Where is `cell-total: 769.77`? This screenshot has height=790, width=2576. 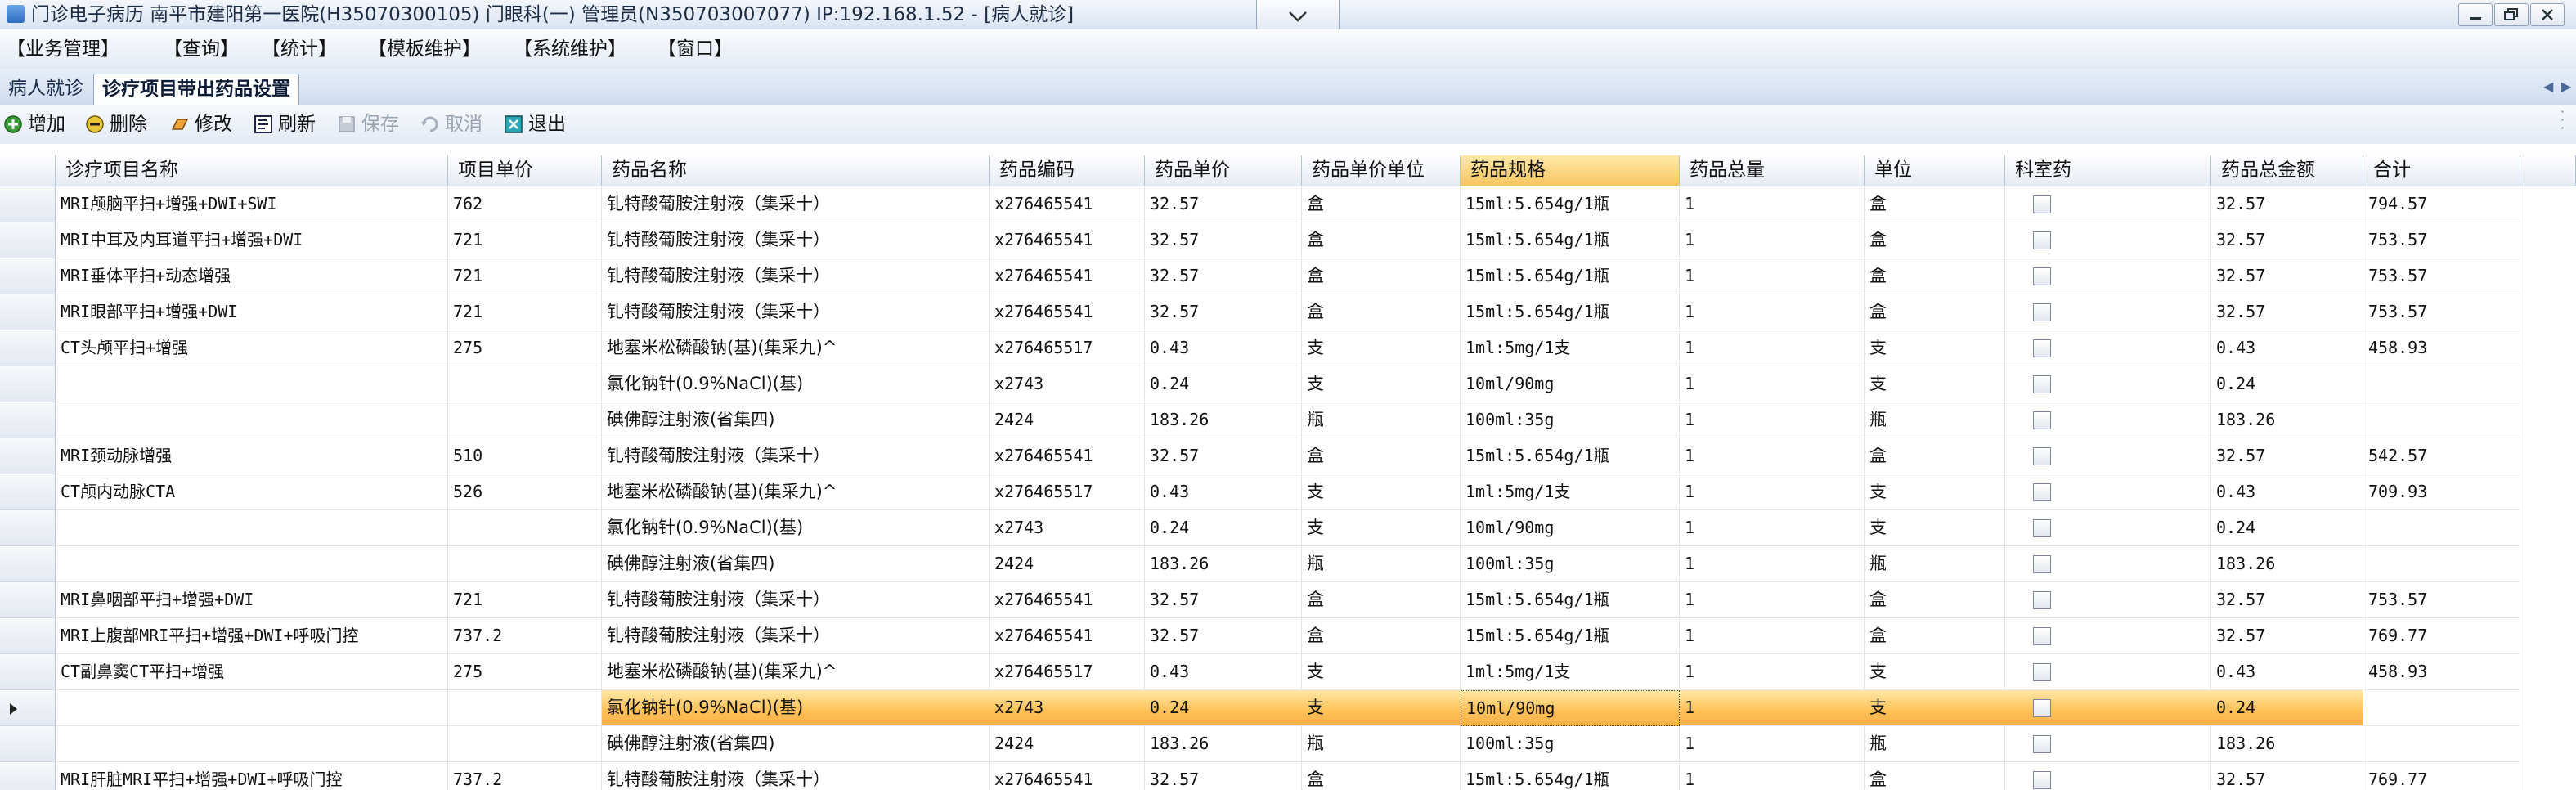
cell-total: 769.77 is located at coordinates (2442, 776).